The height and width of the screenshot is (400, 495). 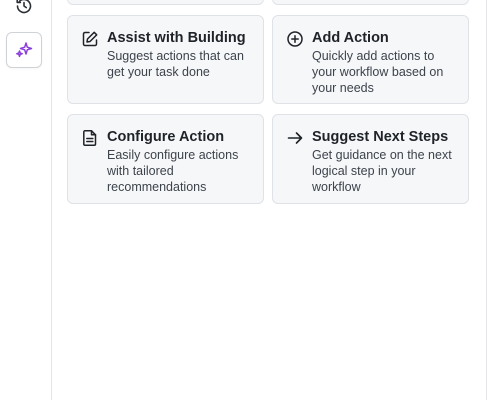 What do you see at coordinates (176, 38) in the screenshot?
I see `card-title: Assist with Building` at bounding box center [176, 38].